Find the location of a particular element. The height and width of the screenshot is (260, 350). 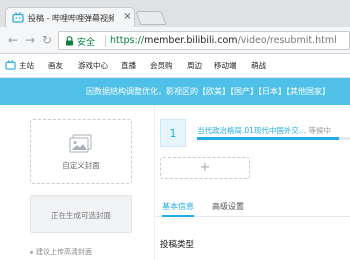

part-number-badge: 1 is located at coordinates (173, 133).